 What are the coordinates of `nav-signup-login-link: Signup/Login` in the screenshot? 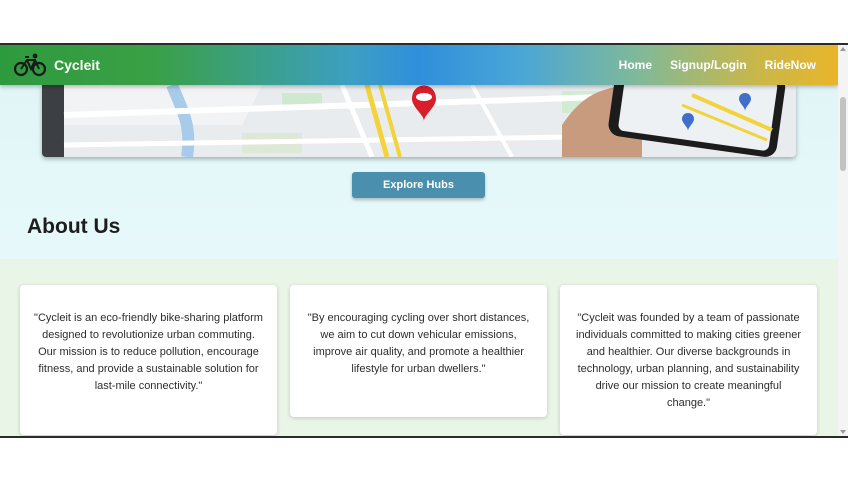 It's located at (708, 65).